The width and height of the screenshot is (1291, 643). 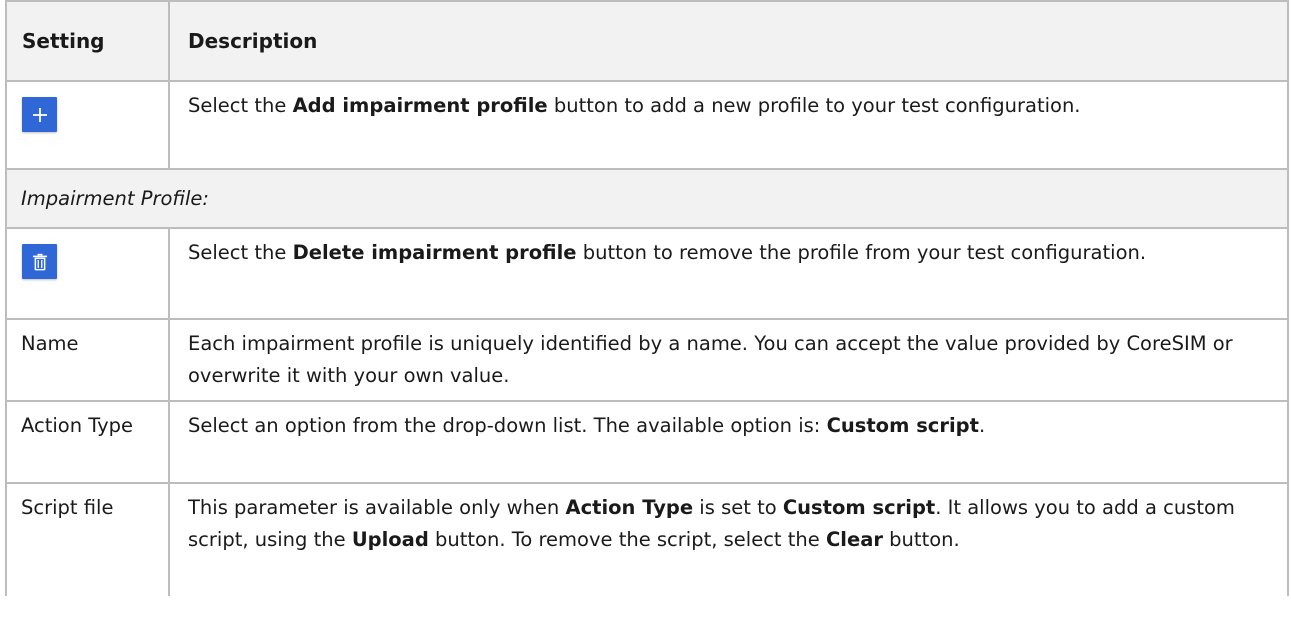 I want to click on trash-icon, so click(x=39, y=261).